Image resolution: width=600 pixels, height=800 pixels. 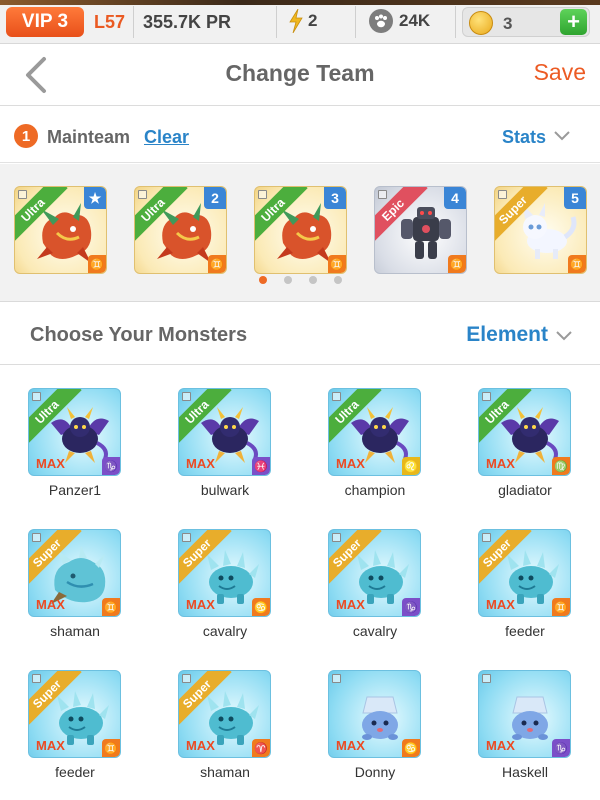 I want to click on monster-cell: Super MAX ♊ shaman, so click(x=75, y=577).